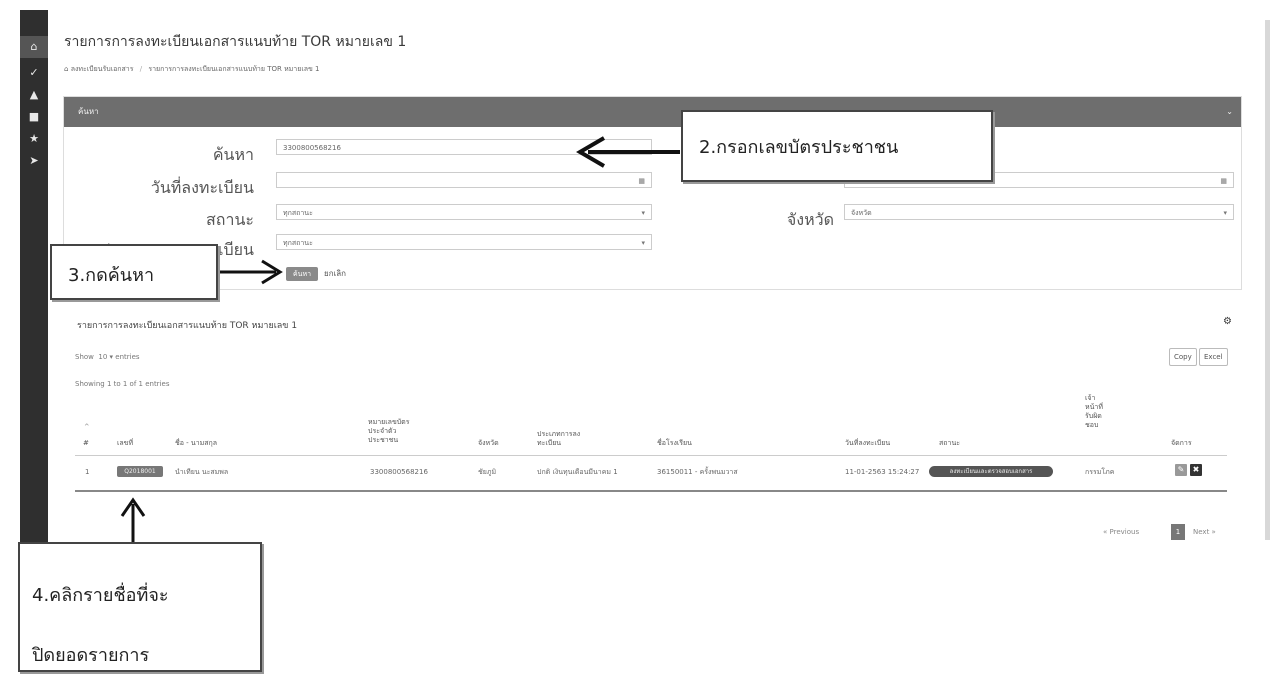 This screenshot has width=1277, height=676. What do you see at coordinates (577, 472) in the screenshot?
I see `row-regtype: ปกติ เงินทุนเดือนมีนาคม 1` at bounding box center [577, 472].